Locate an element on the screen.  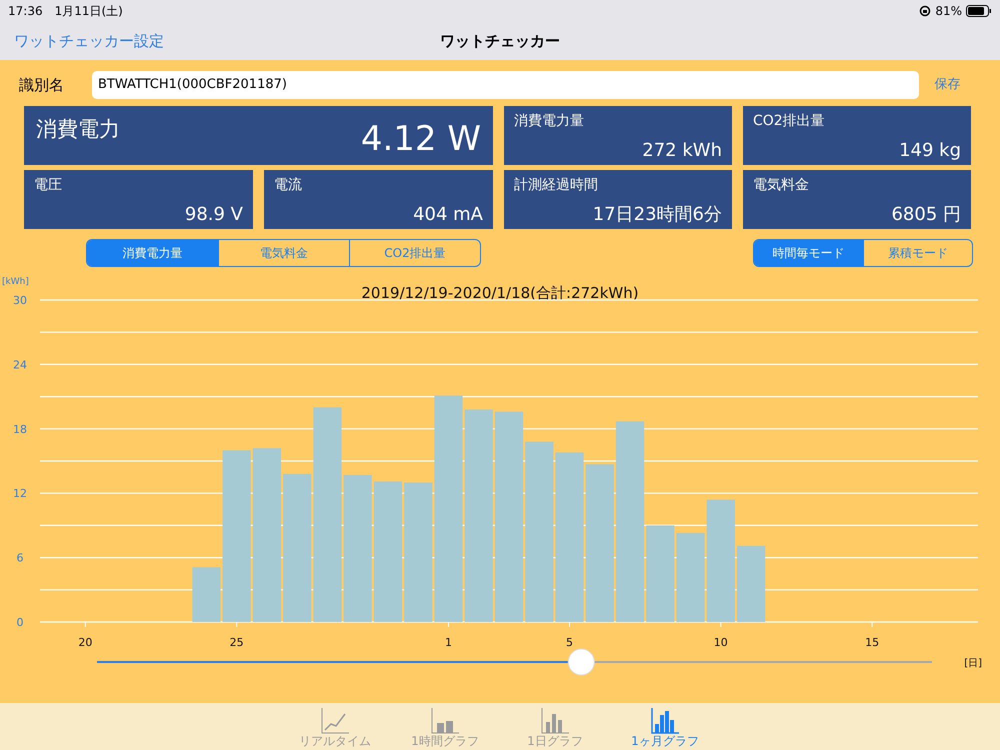
y-tick-label: 0 is located at coordinates (20, 622).